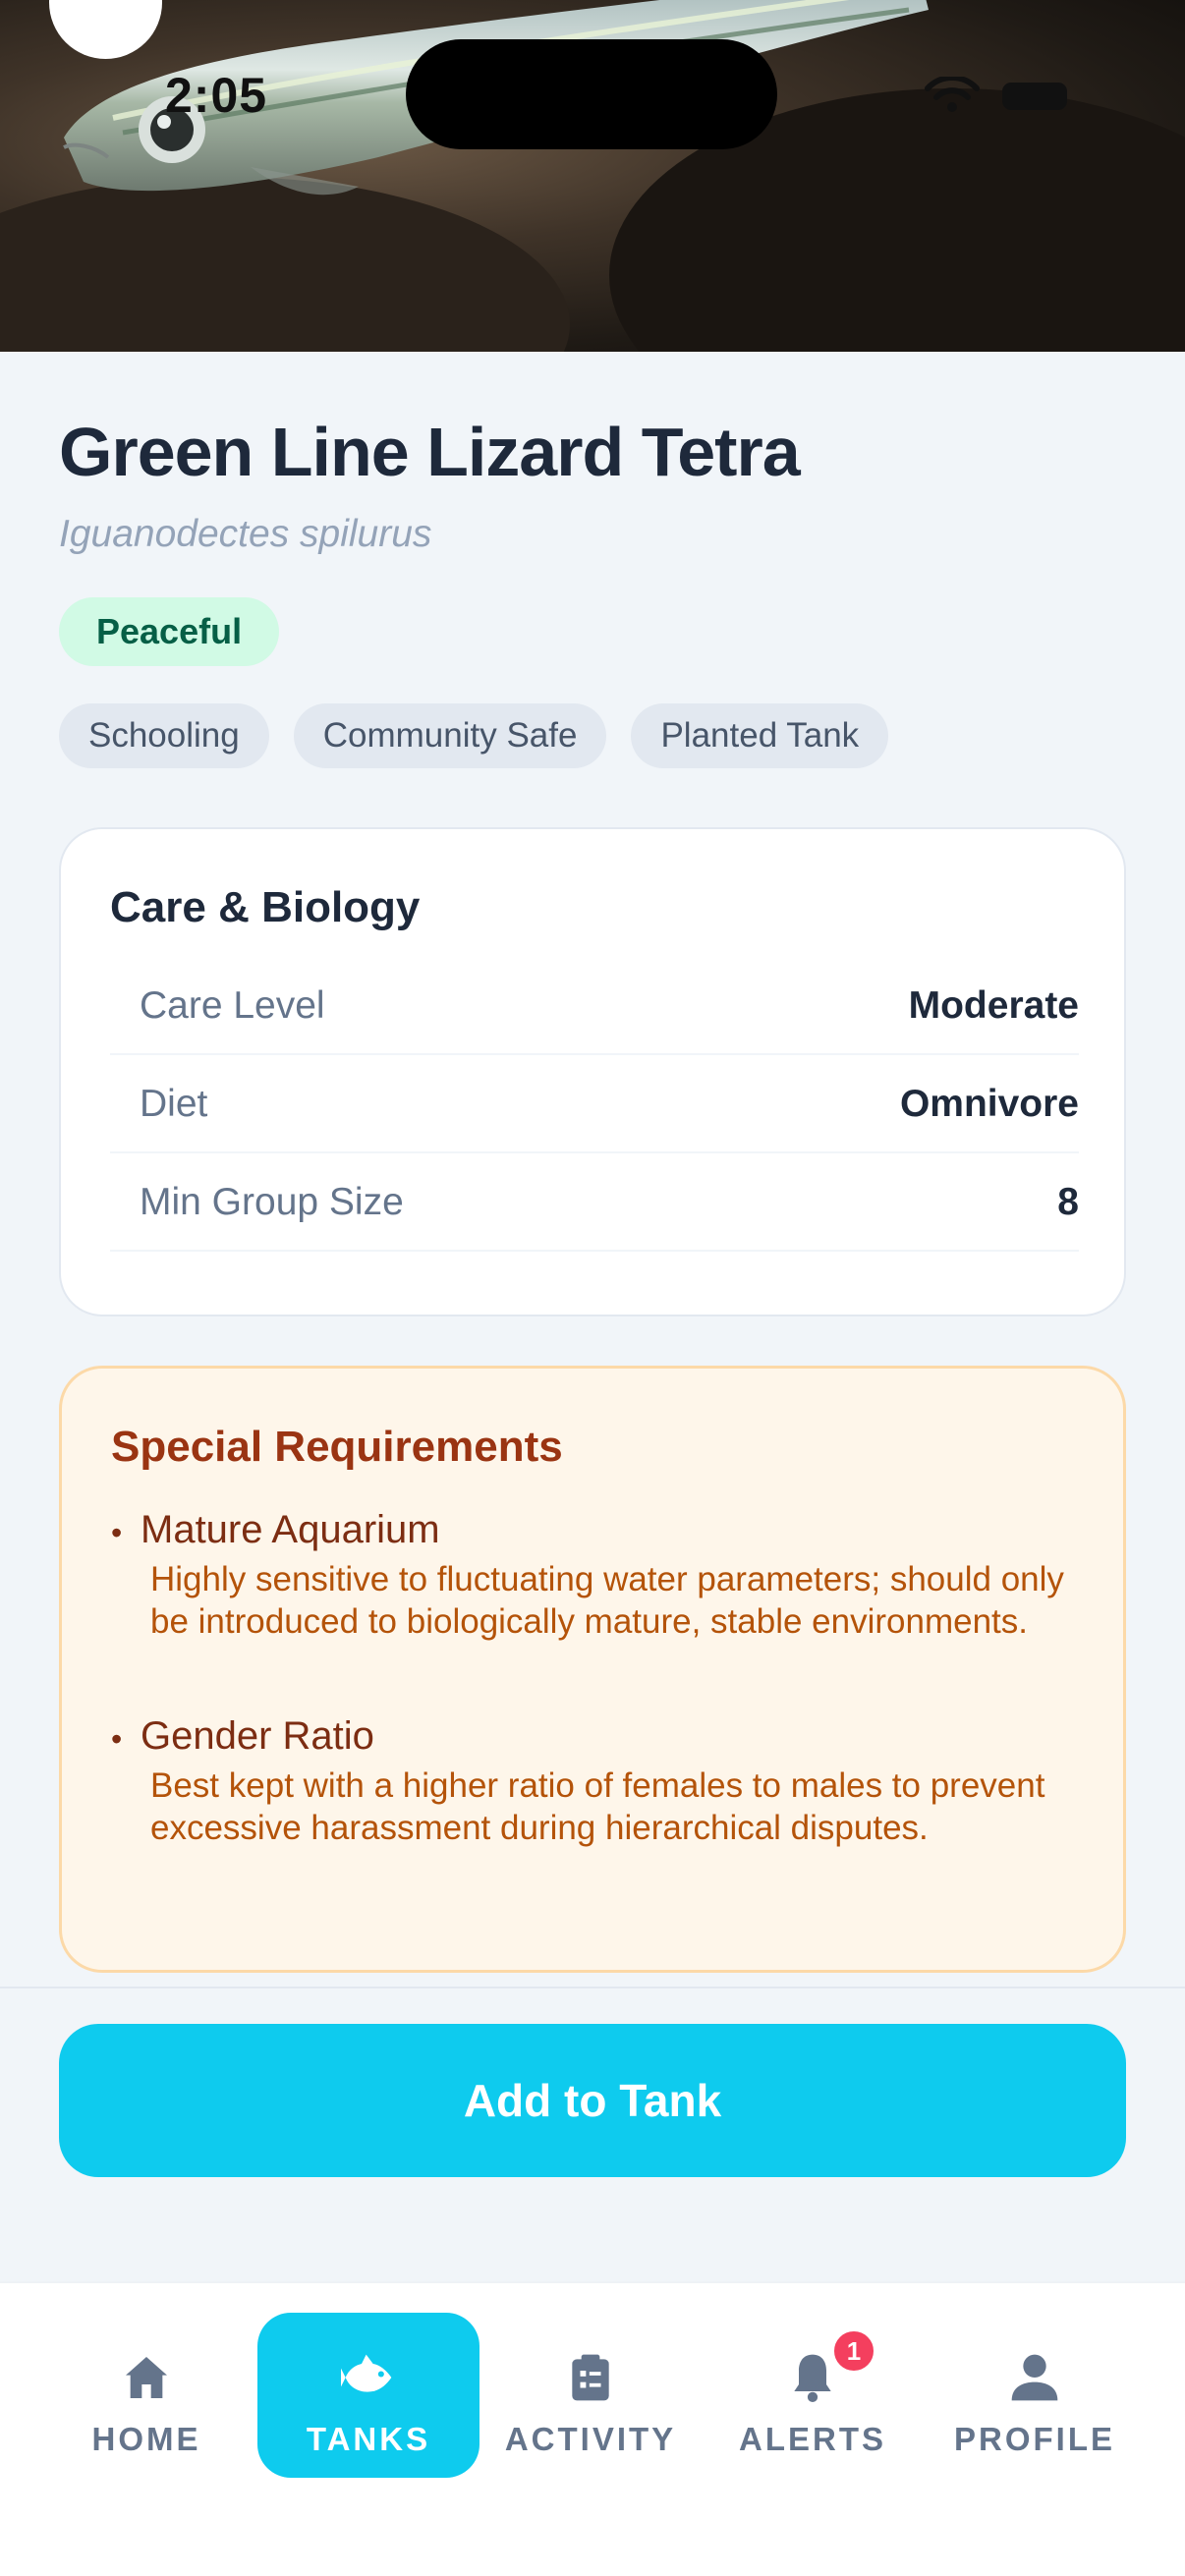 Image resolution: width=1185 pixels, height=2576 pixels. Describe the element at coordinates (174, 1104) in the screenshot. I see `info-label: Diet` at that location.